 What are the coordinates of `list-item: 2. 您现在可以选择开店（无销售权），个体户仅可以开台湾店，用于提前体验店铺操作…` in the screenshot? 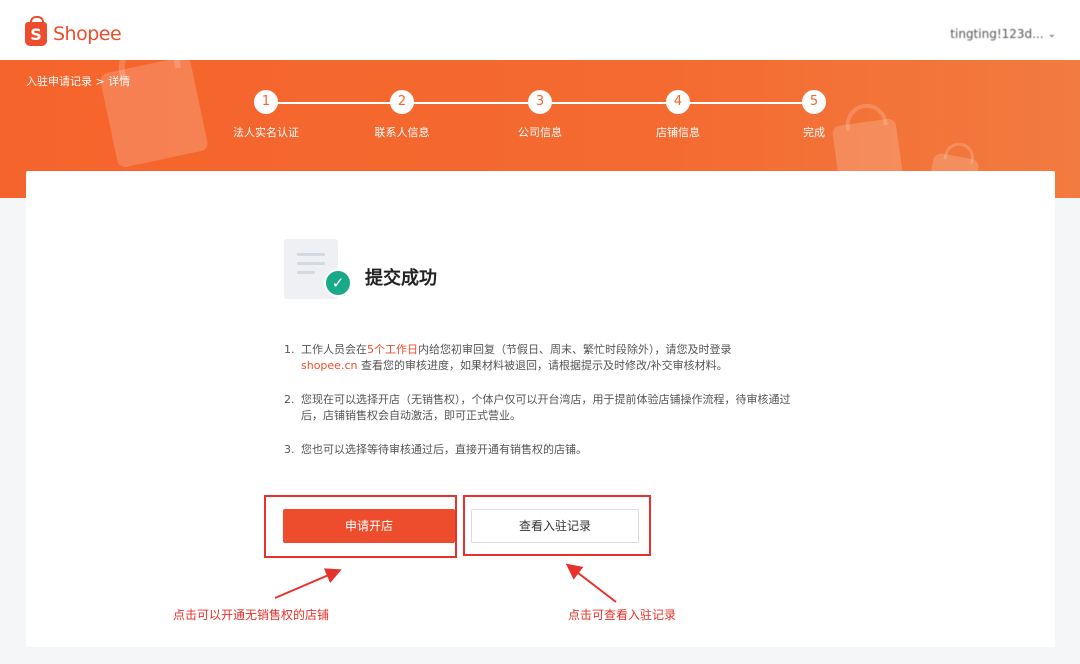 It's located at (544, 408).